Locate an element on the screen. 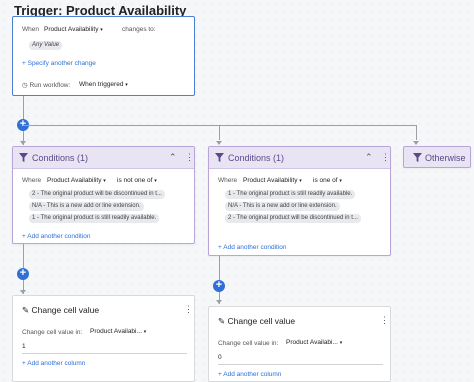 The image size is (474, 382). condition-operator-value: is not one of is located at coordinates (135, 180).